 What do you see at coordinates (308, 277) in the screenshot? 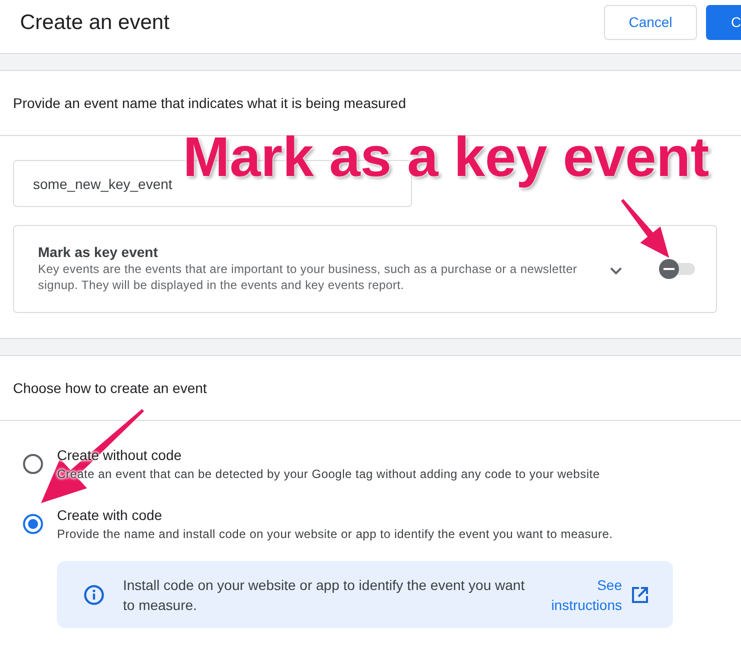
I see `key-event-description: Key events are the events that are important to your business, such as a purchase or a newsletter signup. They will be displayed in the events and key events report.` at bounding box center [308, 277].